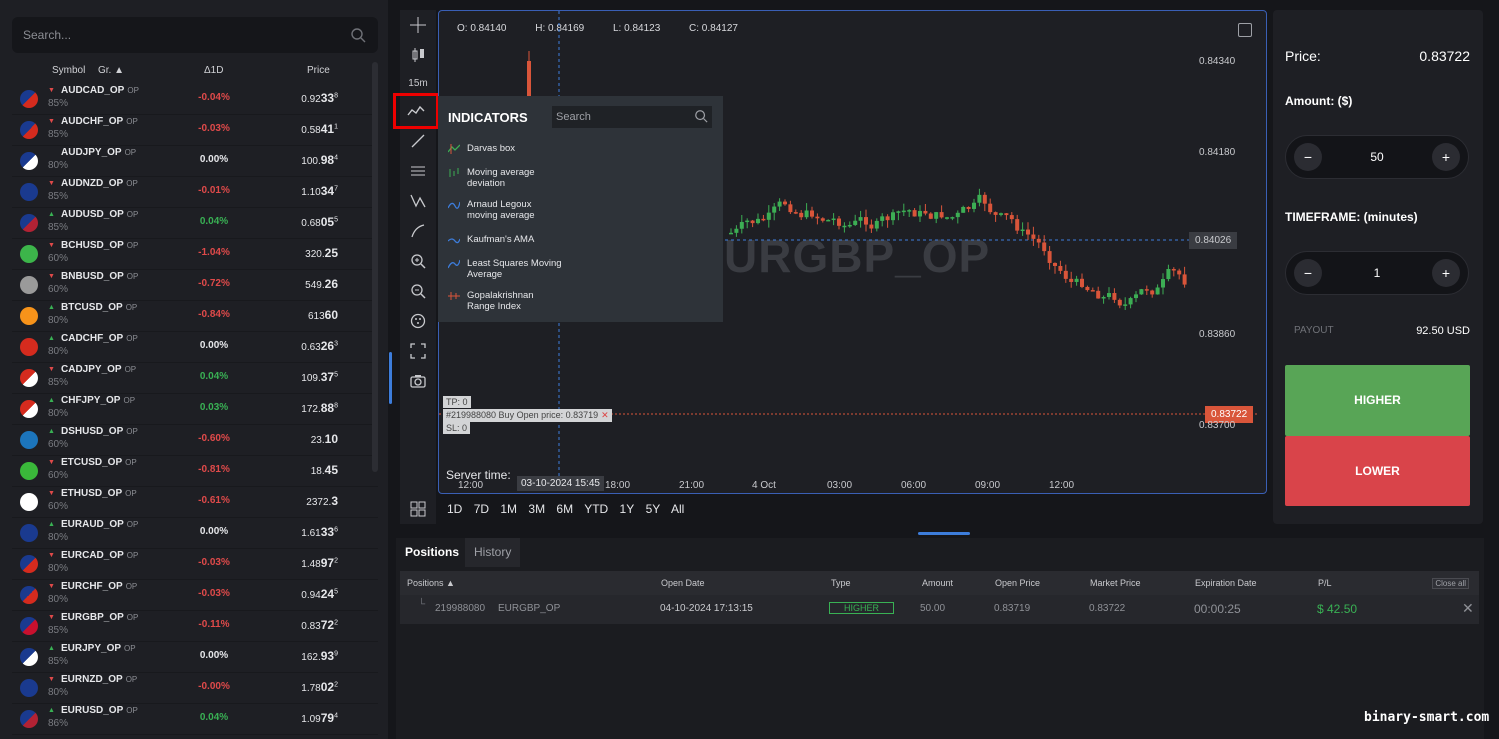 This screenshot has width=1499, height=739. I want to click on asset-list-scrollbar, so click(375, 267).